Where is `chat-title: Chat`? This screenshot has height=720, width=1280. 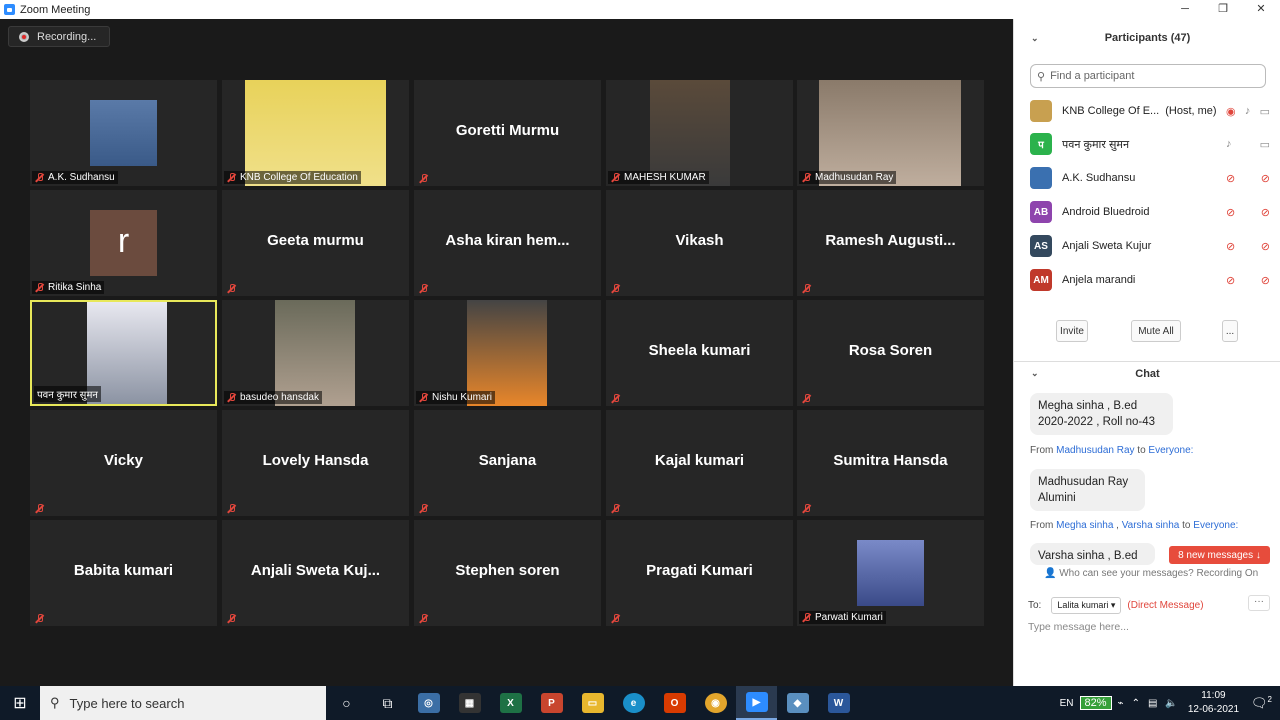
chat-title: Chat is located at coordinates (1147, 373).